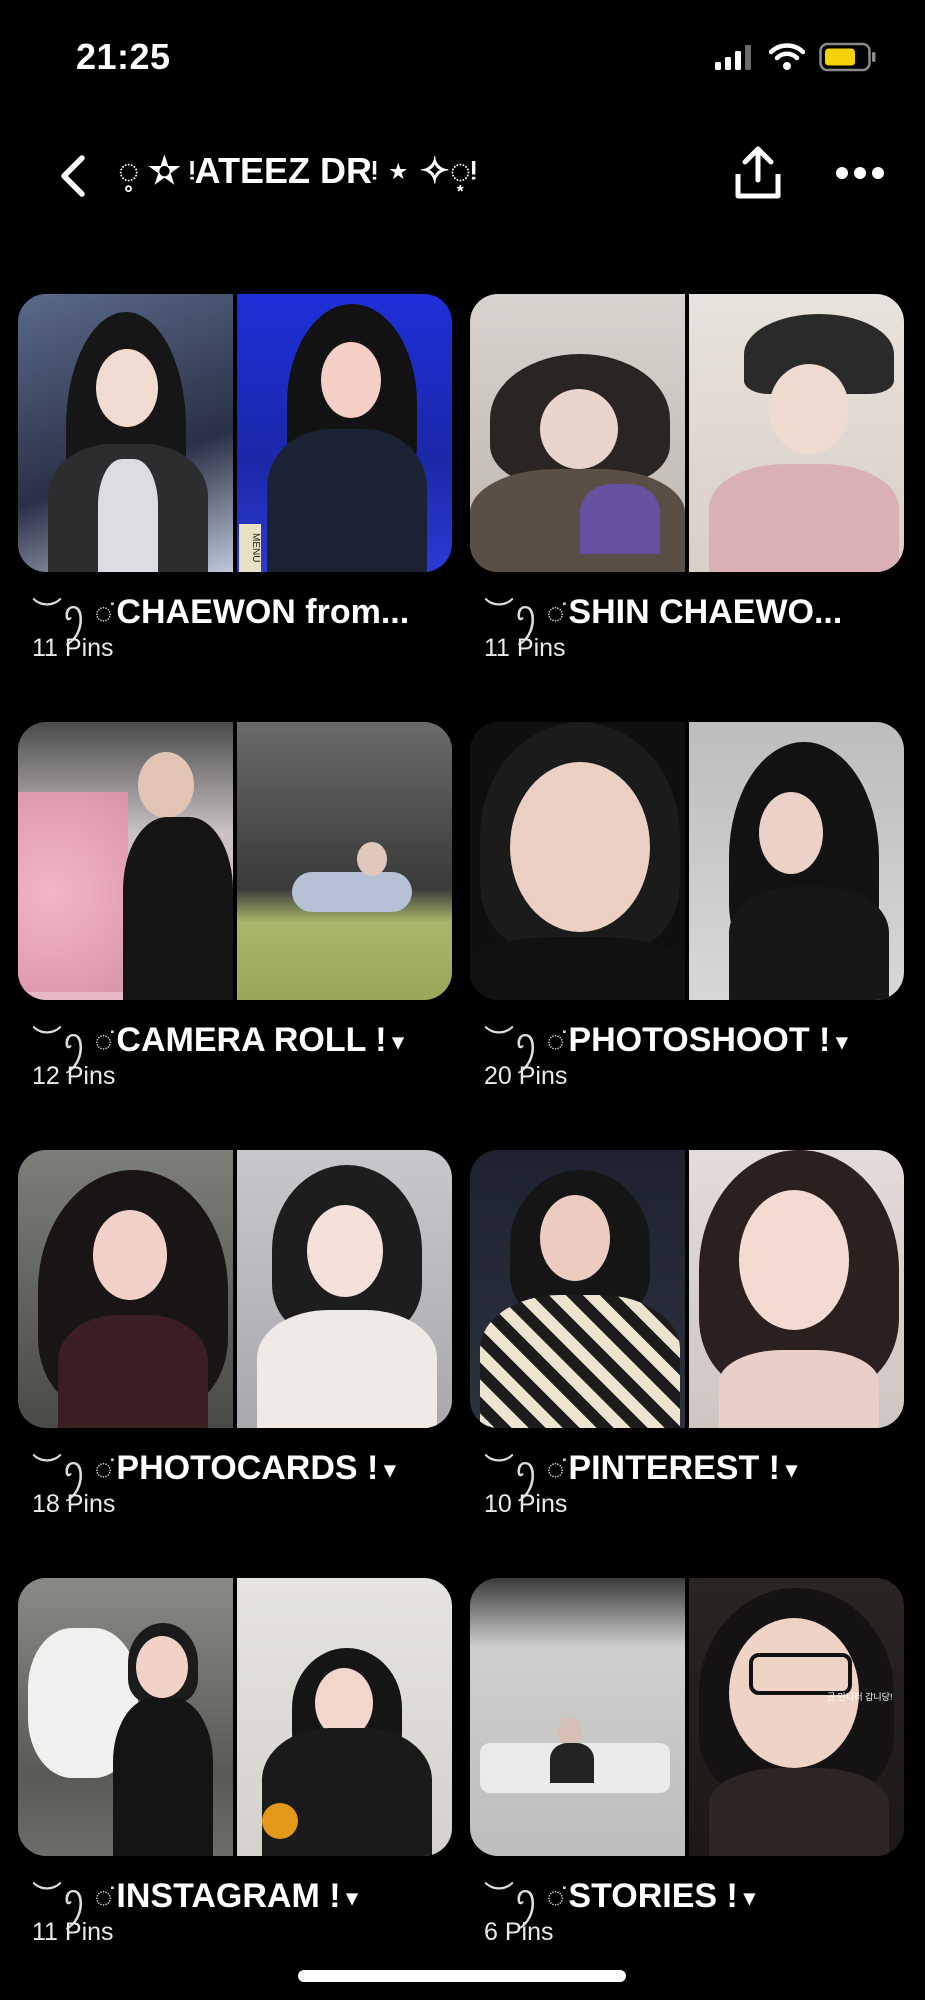  I want to click on pin-count: 10 Pins, so click(526, 1504).